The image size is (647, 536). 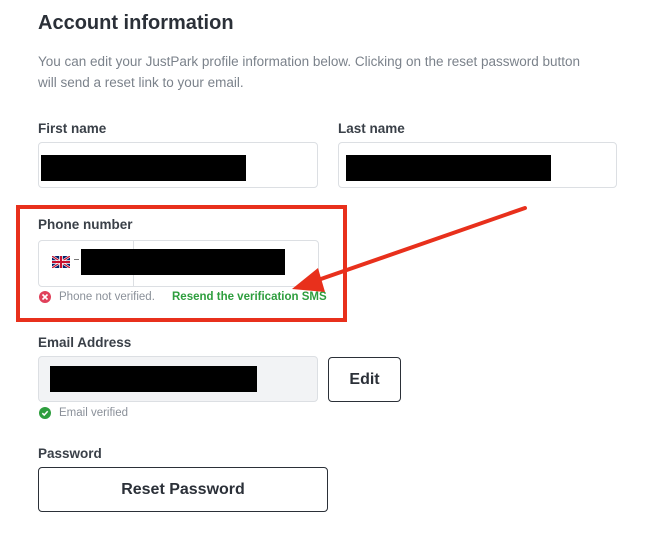 What do you see at coordinates (85, 342) in the screenshot?
I see `email-label: Email Address` at bounding box center [85, 342].